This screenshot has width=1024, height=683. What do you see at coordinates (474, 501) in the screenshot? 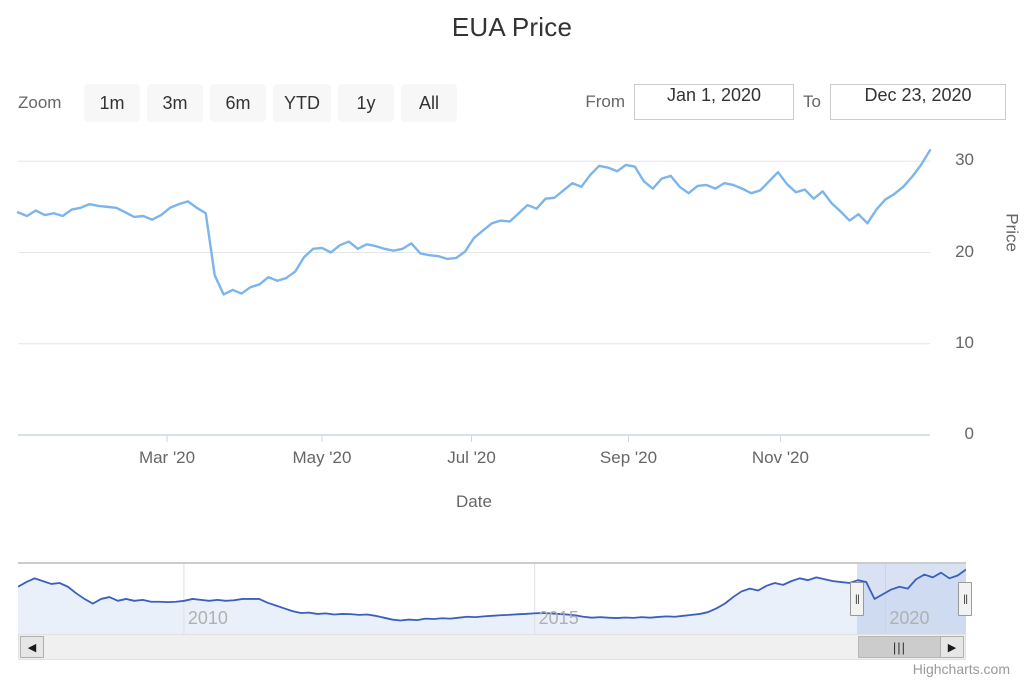
I see `x-axis-title: Date` at bounding box center [474, 501].